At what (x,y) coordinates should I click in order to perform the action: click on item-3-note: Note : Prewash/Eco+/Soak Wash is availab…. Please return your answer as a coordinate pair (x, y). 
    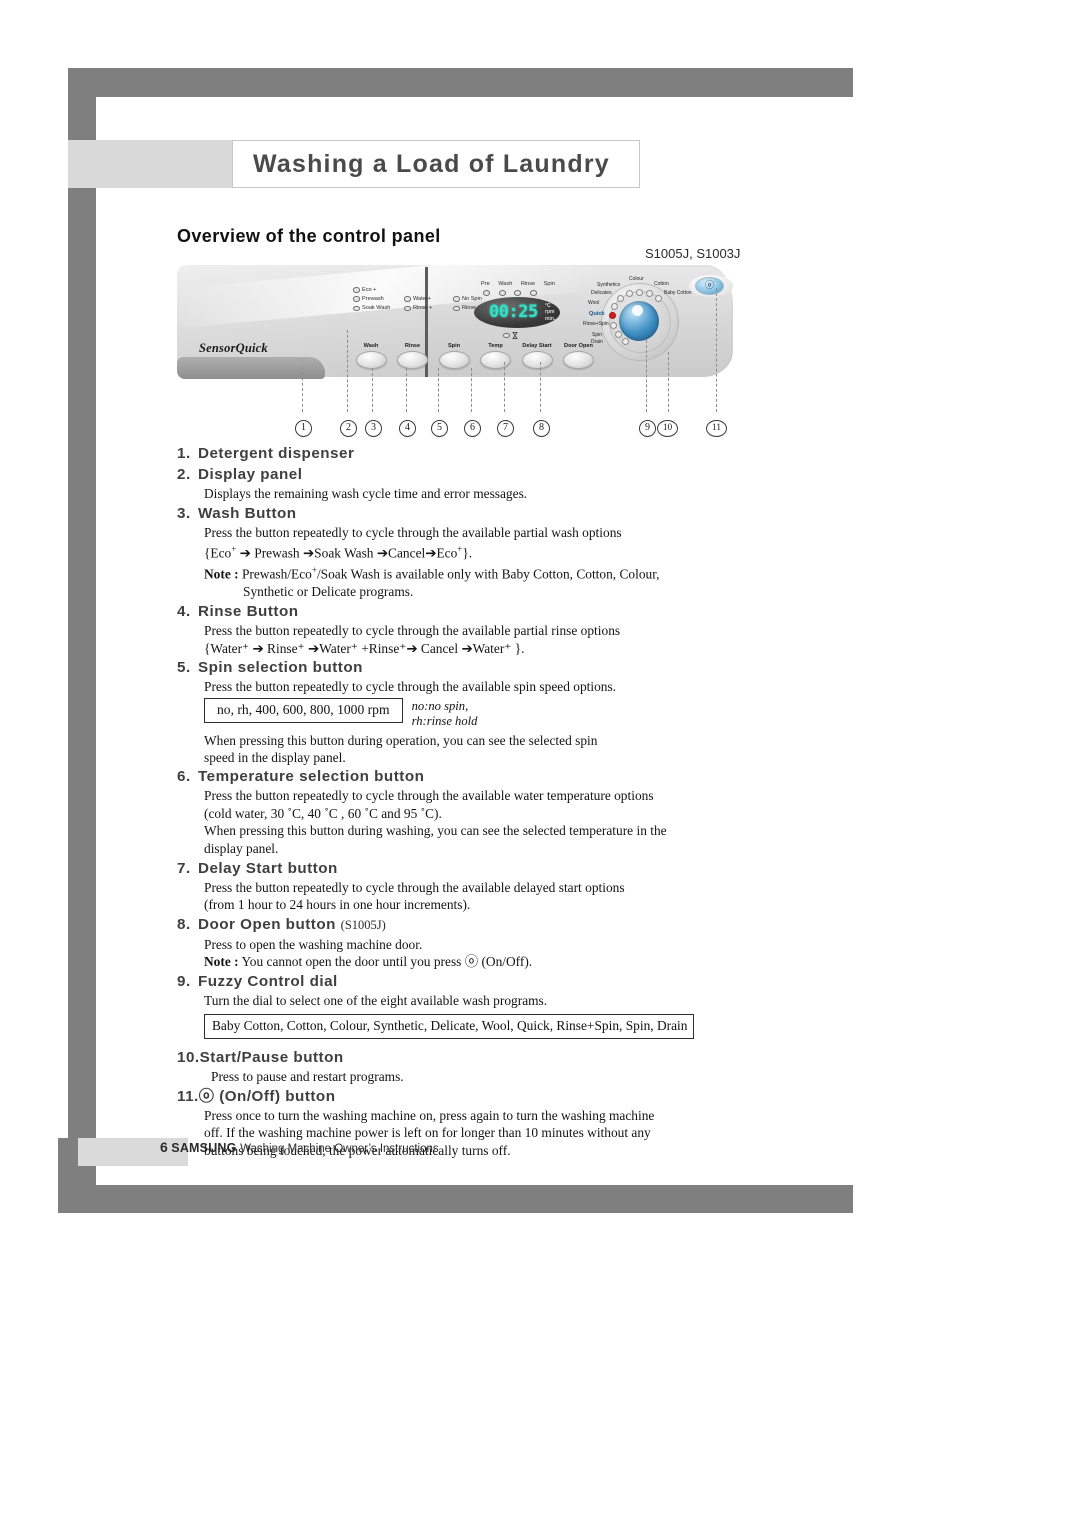
    Looking at the image, I should click on (475, 572).